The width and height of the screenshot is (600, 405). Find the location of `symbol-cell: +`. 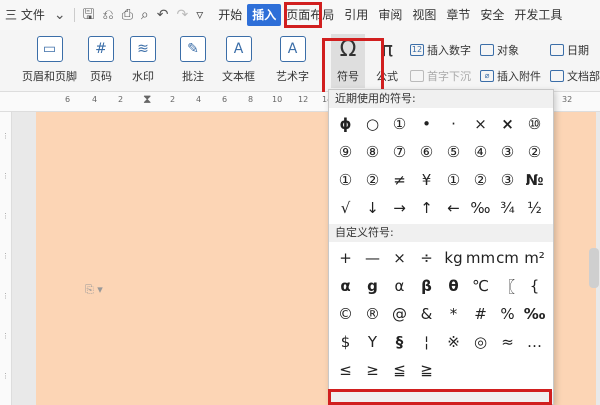

symbol-cell: + is located at coordinates (345, 258).